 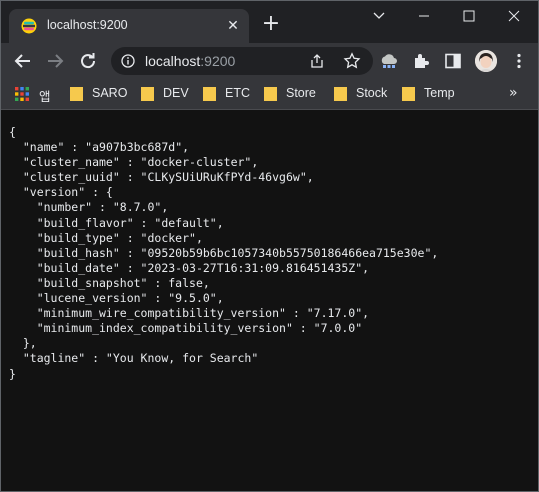 I want to click on back-arrow-icon, so click(x=23, y=61).